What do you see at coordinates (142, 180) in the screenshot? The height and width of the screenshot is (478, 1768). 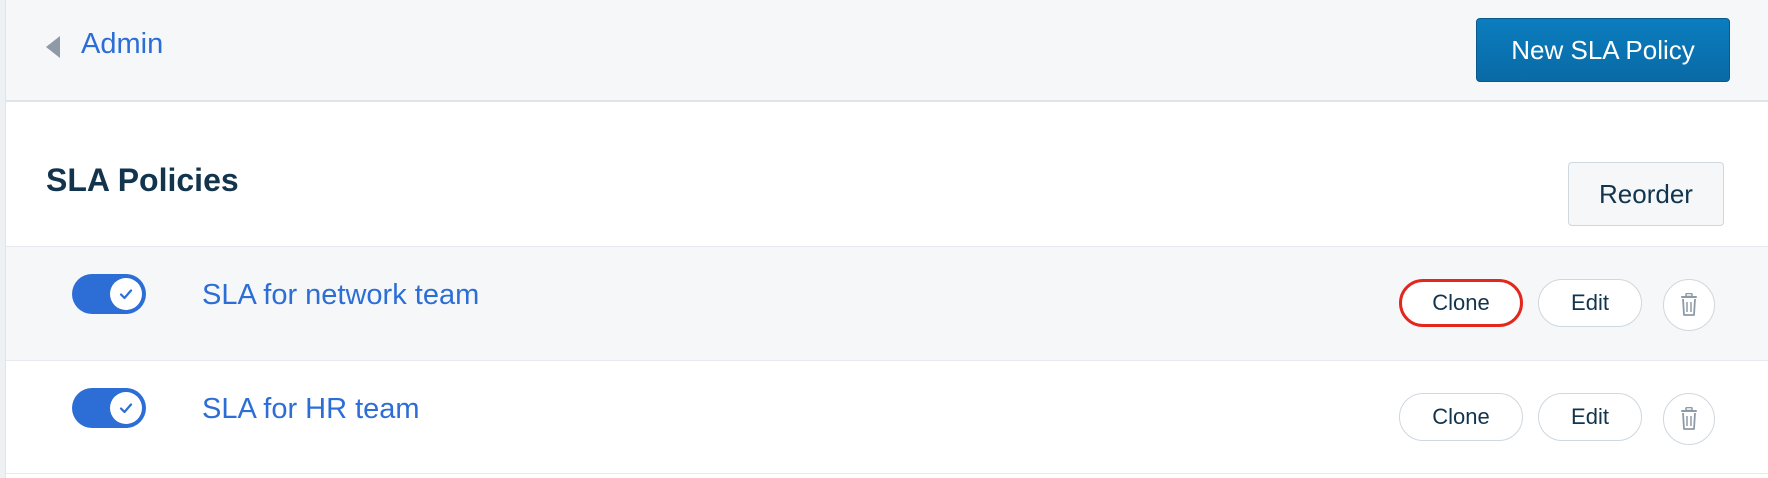 I see `page-title: SLA Policies` at bounding box center [142, 180].